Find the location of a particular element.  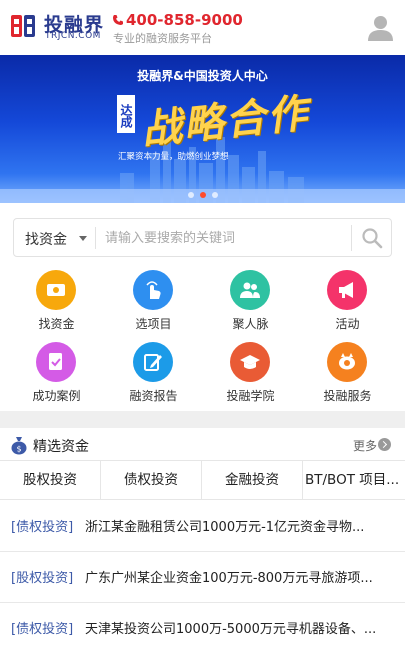

nav-network: 聚人脉 is located at coordinates (250, 303).